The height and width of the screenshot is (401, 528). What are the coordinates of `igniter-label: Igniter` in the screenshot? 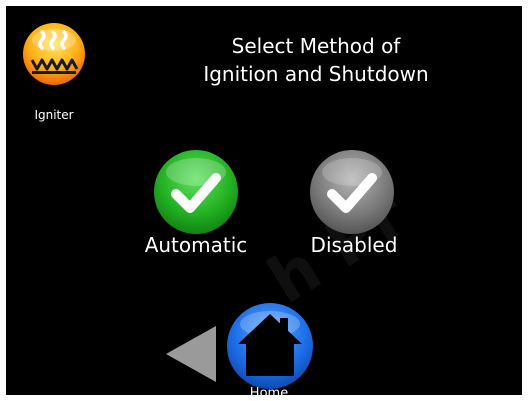 It's located at (54, 115).